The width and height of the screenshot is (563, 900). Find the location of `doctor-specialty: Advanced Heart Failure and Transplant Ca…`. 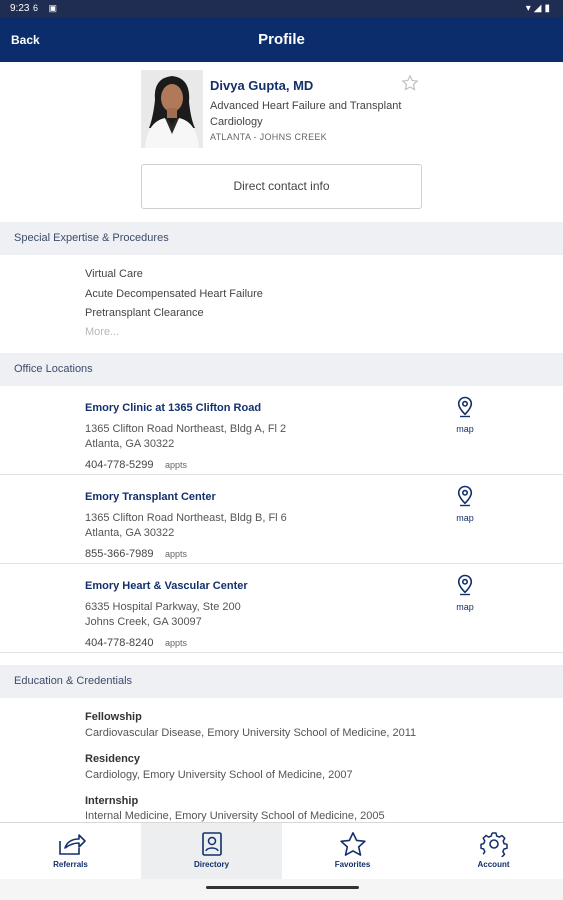

doctor-specialty: Advanced Heart Failure and Transplant Ca… is located at coordinates (306, 114).